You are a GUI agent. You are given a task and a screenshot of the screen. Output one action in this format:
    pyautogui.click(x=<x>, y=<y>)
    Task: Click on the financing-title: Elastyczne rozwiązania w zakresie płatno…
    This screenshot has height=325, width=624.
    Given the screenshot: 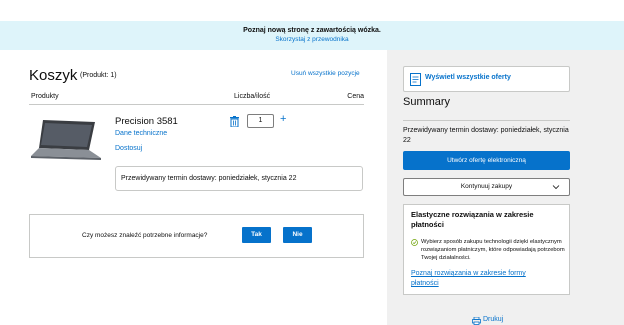 What is the action you would take?
    pyautogui.click(x=472, y=219)
    